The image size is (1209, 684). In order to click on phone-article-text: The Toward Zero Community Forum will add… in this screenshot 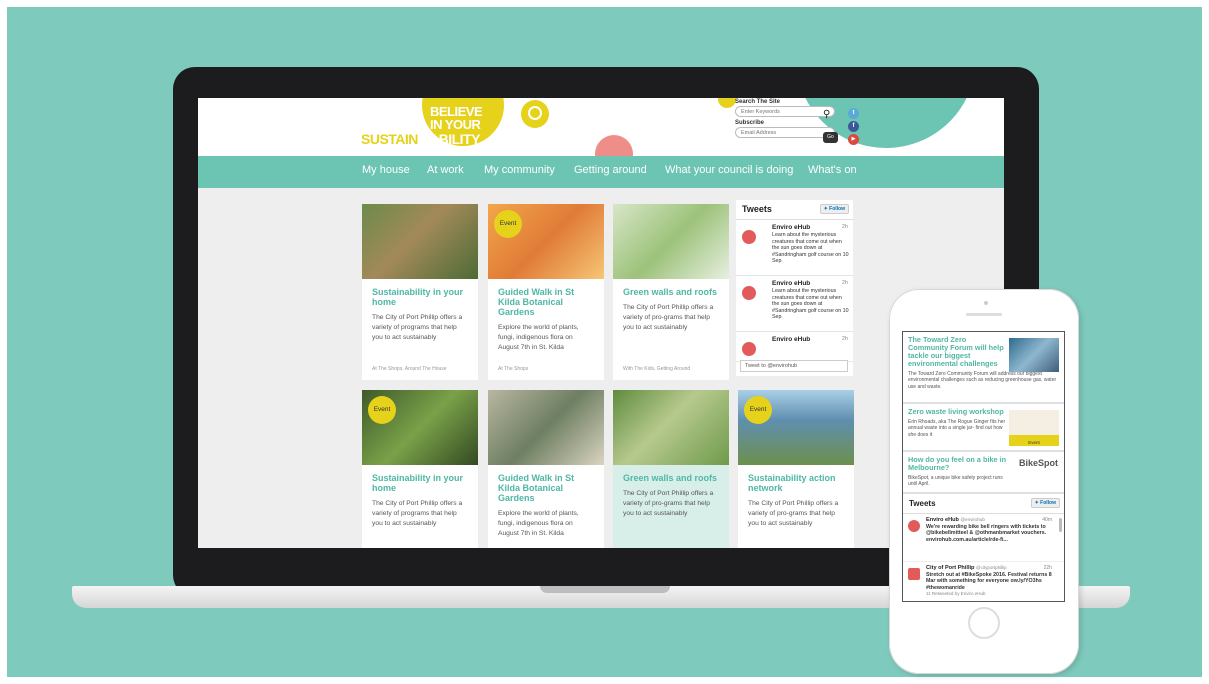, I will do `click(982, 380)`.